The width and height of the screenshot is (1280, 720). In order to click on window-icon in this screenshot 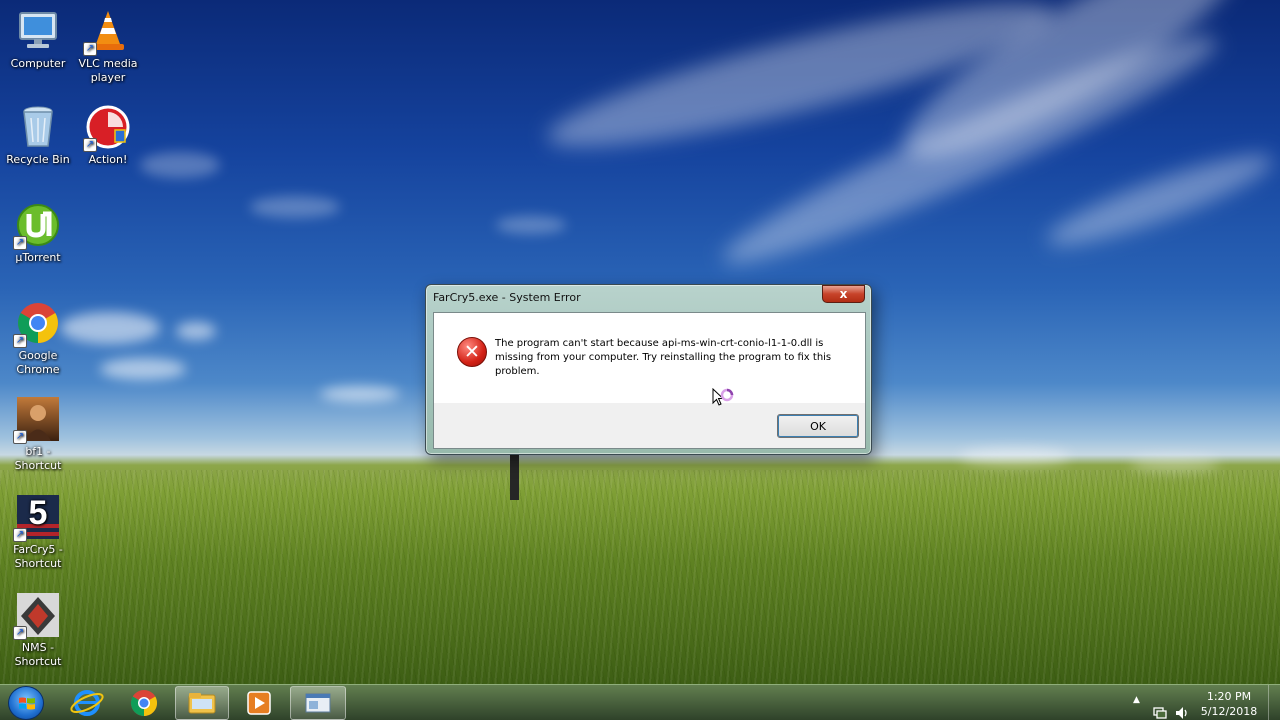, I will do `click(318, 703)`.